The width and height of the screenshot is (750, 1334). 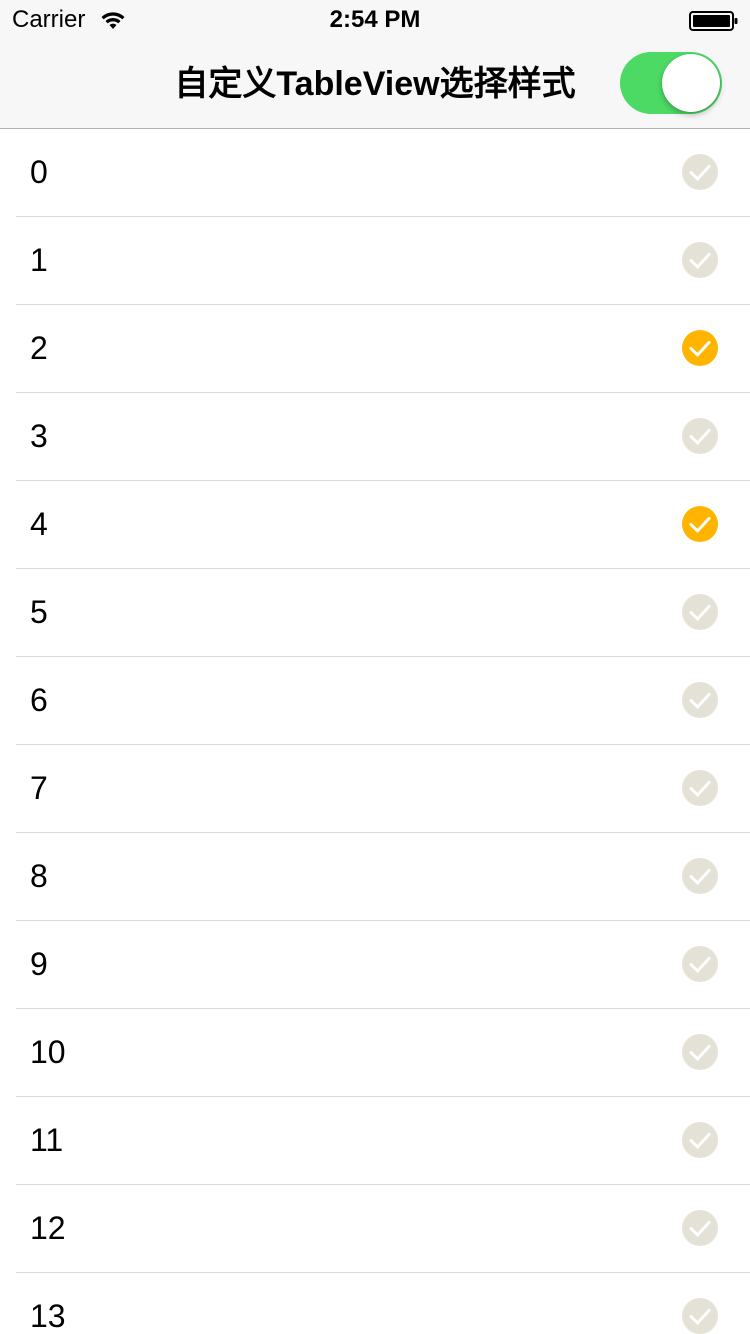 I want to click on row-label: 2, so click(x=39, y=348).